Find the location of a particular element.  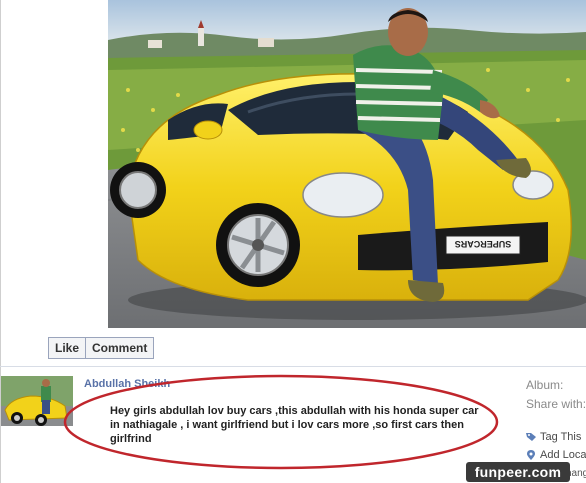

tag-this-link: Tag This is located at coordinates (553, 437).